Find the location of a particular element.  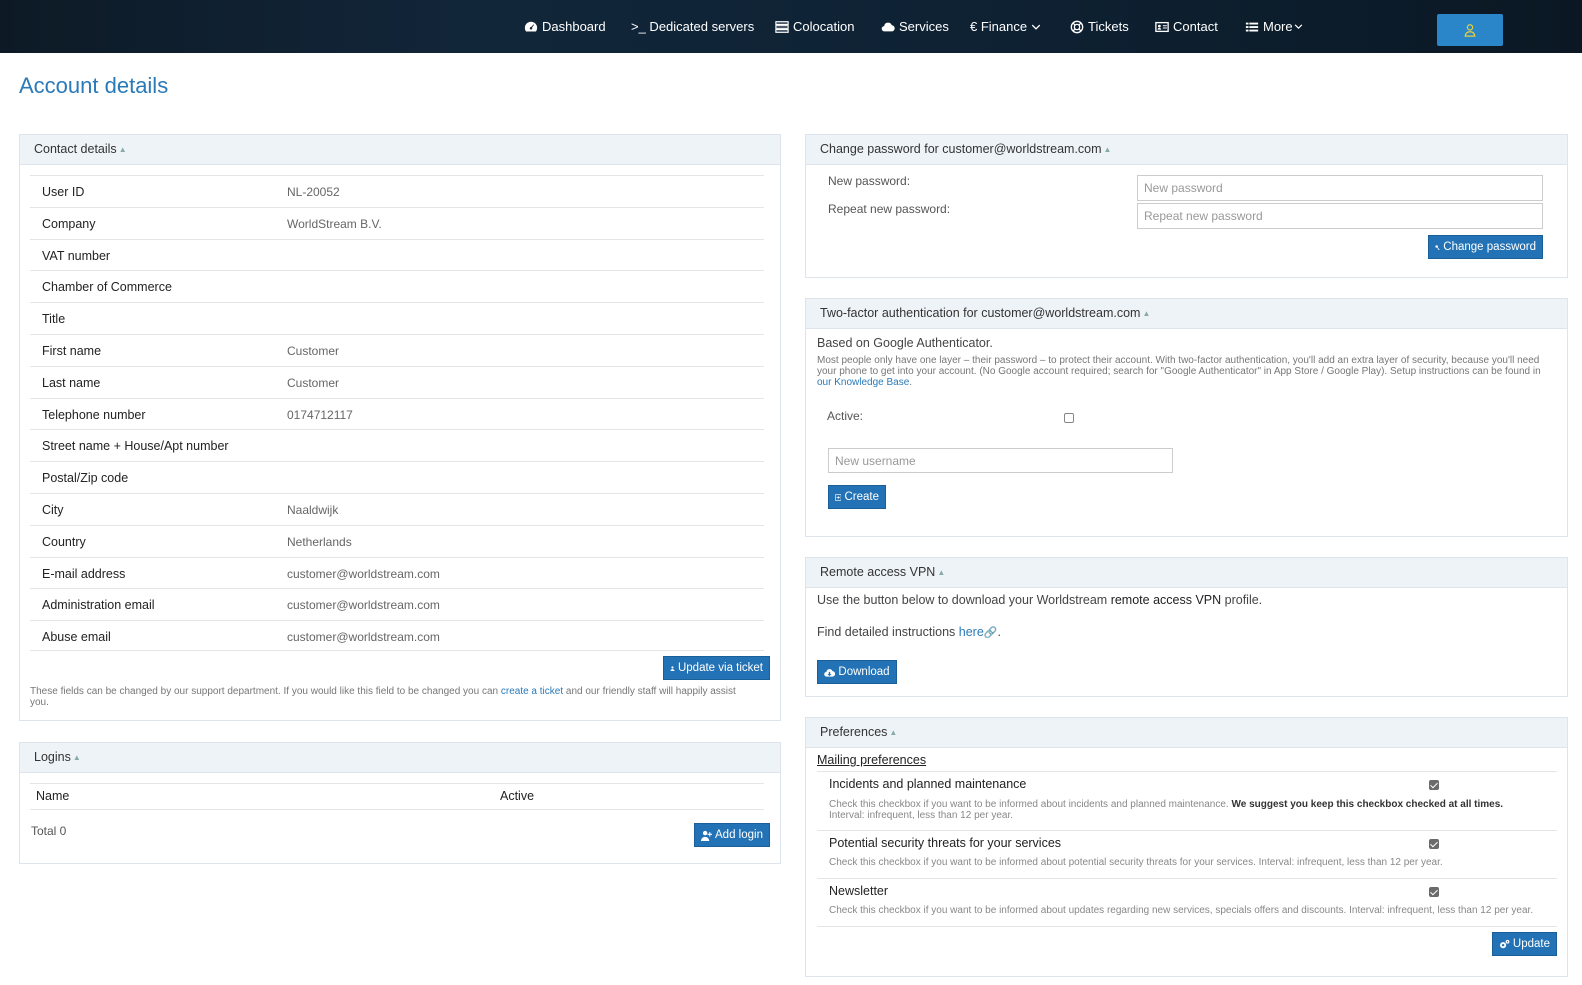

nav-dedicated-servers: >_ Dedicated servers is located at coordinates (692, 26).